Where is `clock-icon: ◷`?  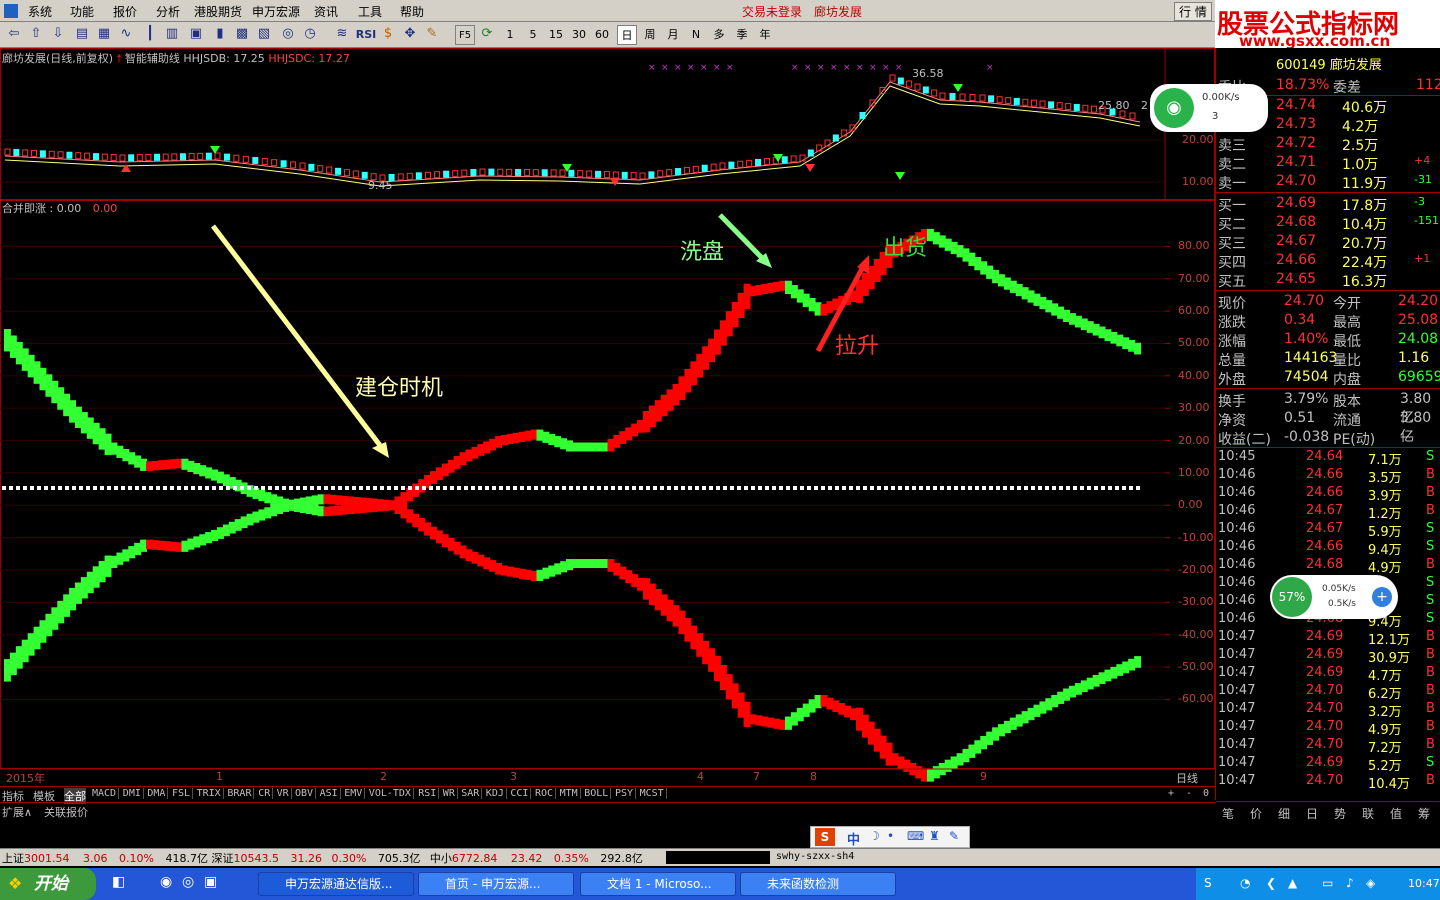
clock-icon: ◷ is located at coordinates (310, 34).